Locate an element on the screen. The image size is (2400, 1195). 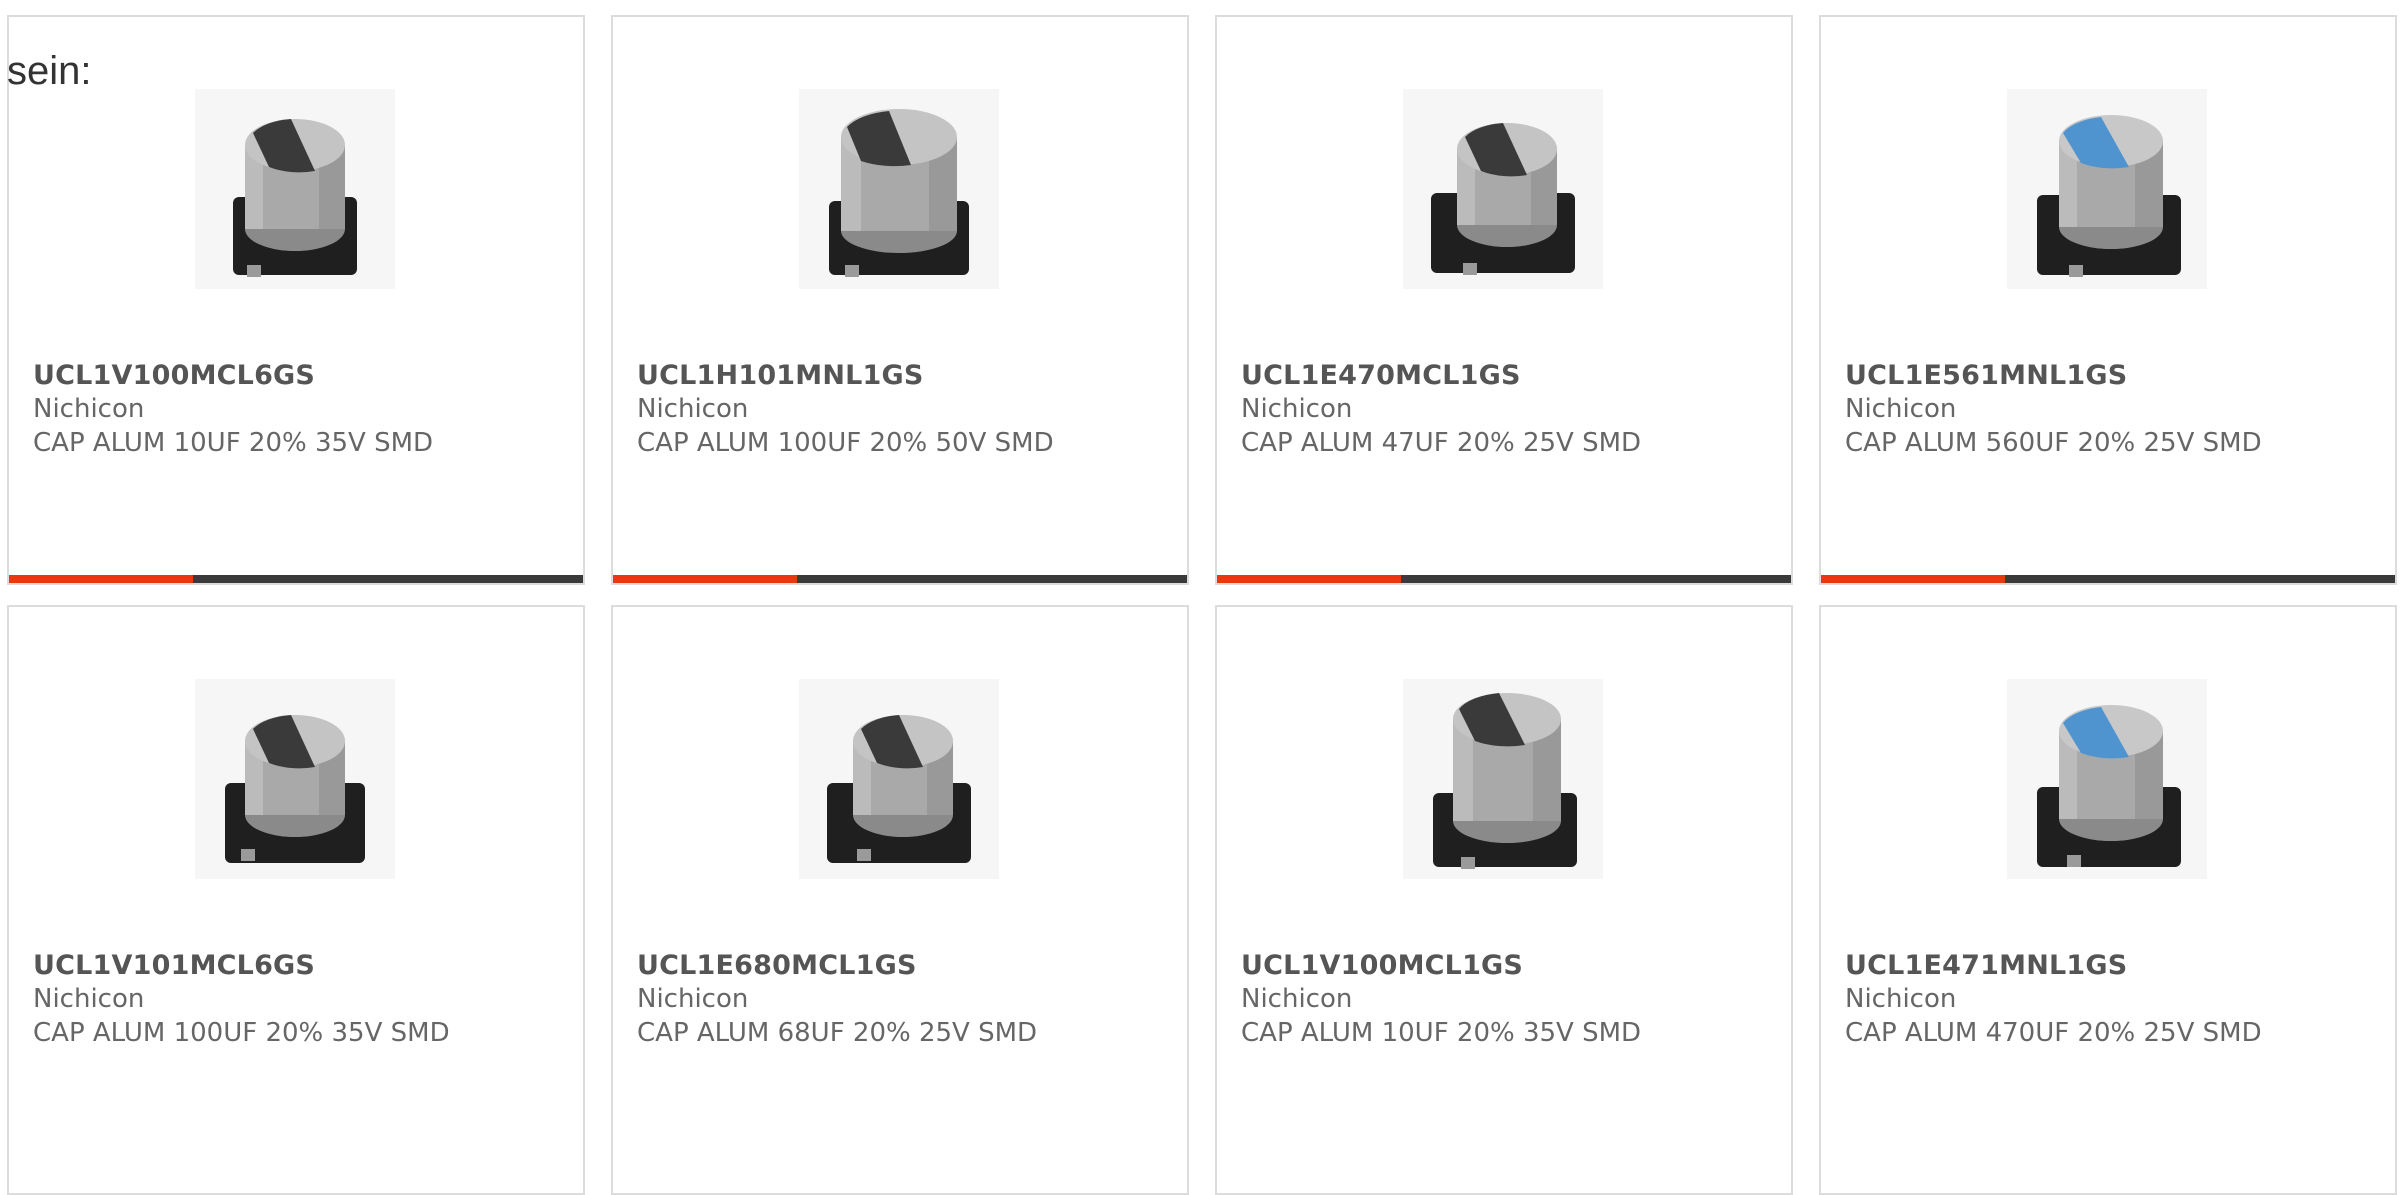
part-number: UCL1H101MNL1GS is located at coordinates (780, 375).